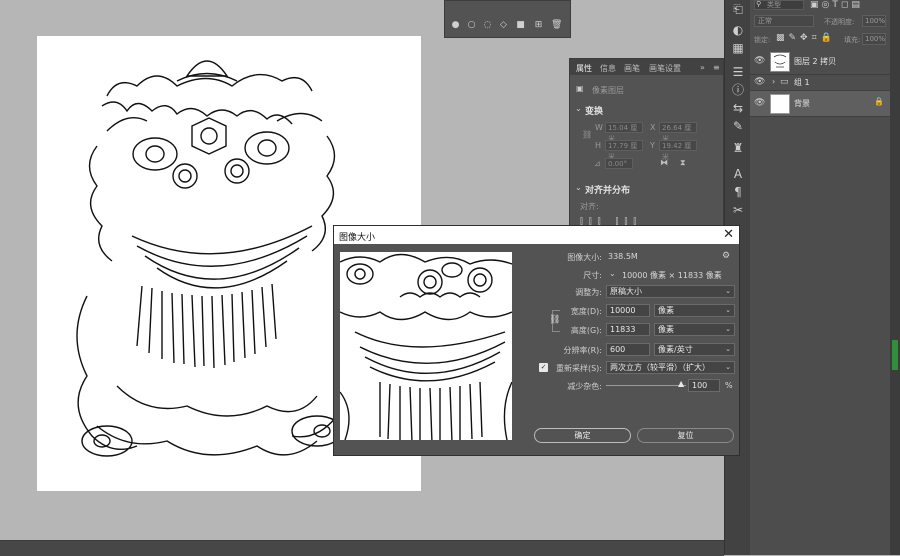 The image size is (900, 556). Describe the element at coordinates (738, 210) in the screenshot. I see `tools-icon: ✂` at that location.